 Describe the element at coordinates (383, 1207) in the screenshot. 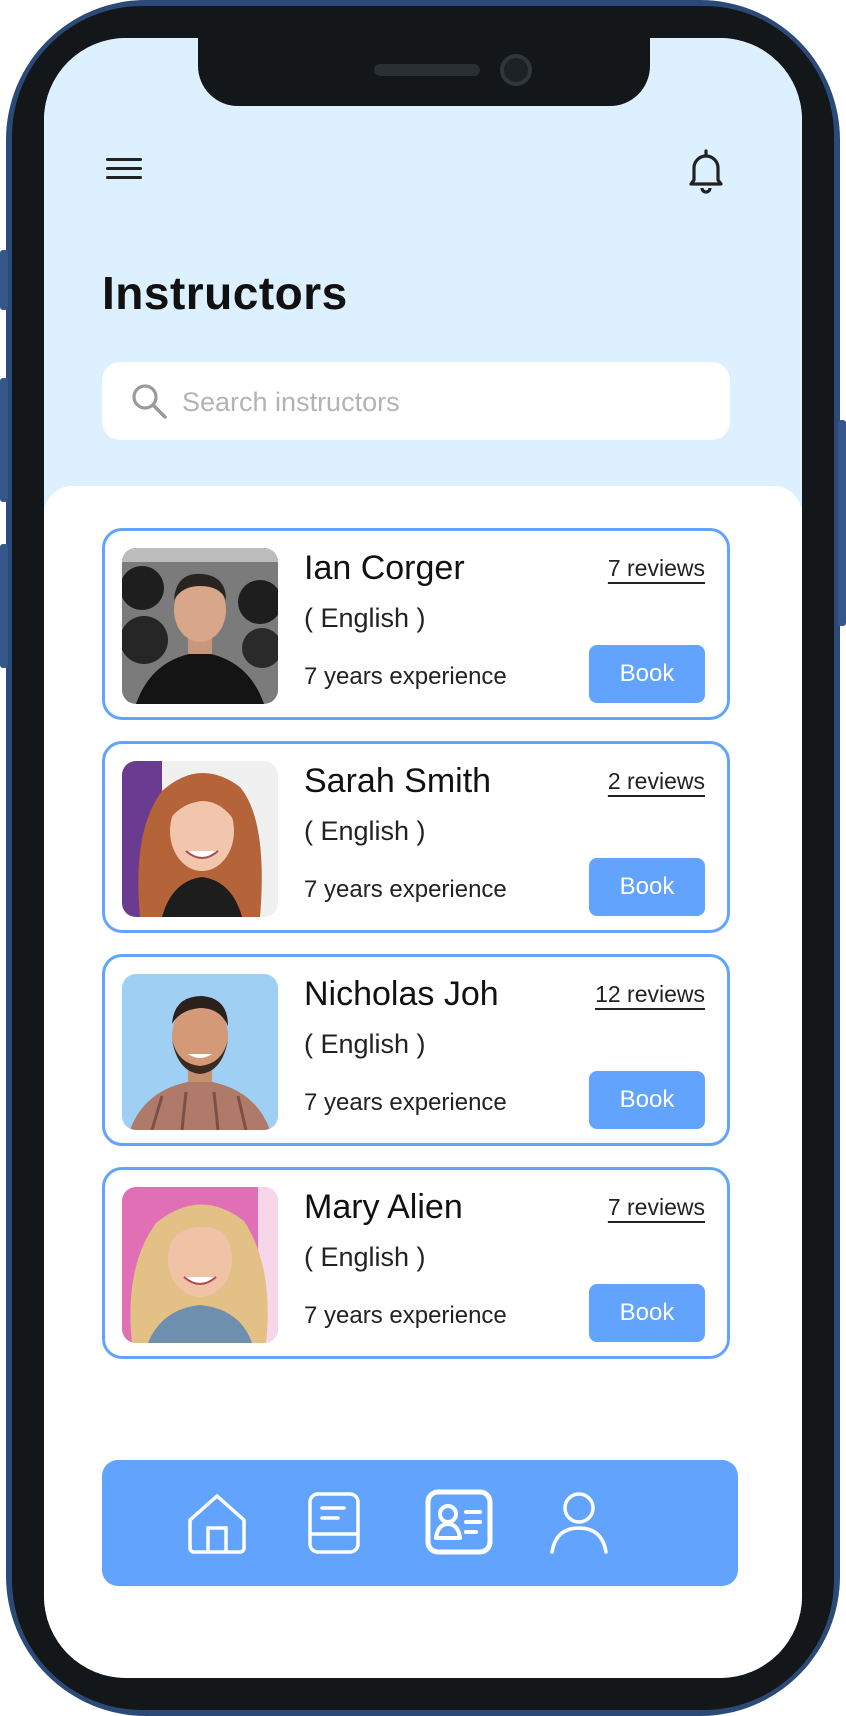

I see `instructor-name: Mary Alien` at that location.